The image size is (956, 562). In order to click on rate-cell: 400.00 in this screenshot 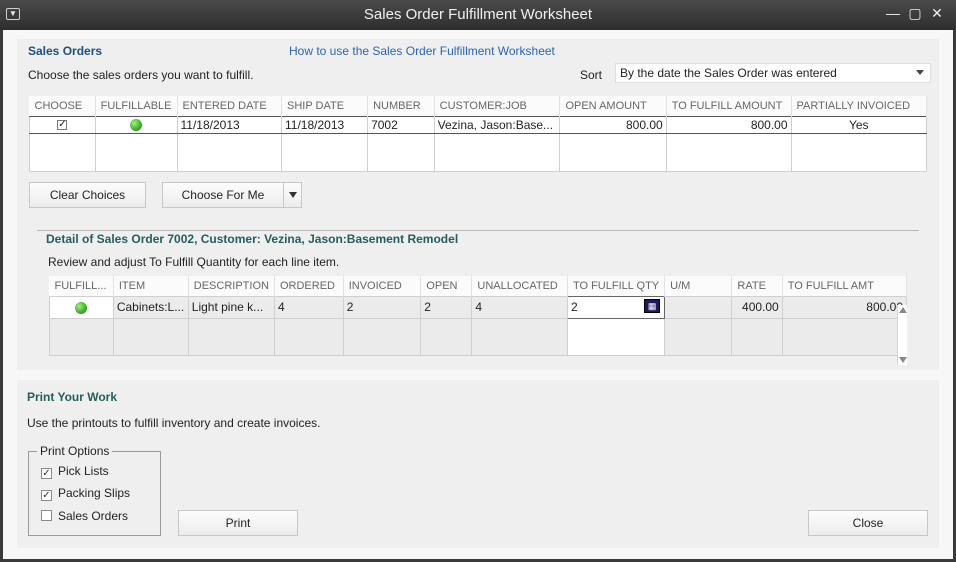, I will do `click(757, 307)`.